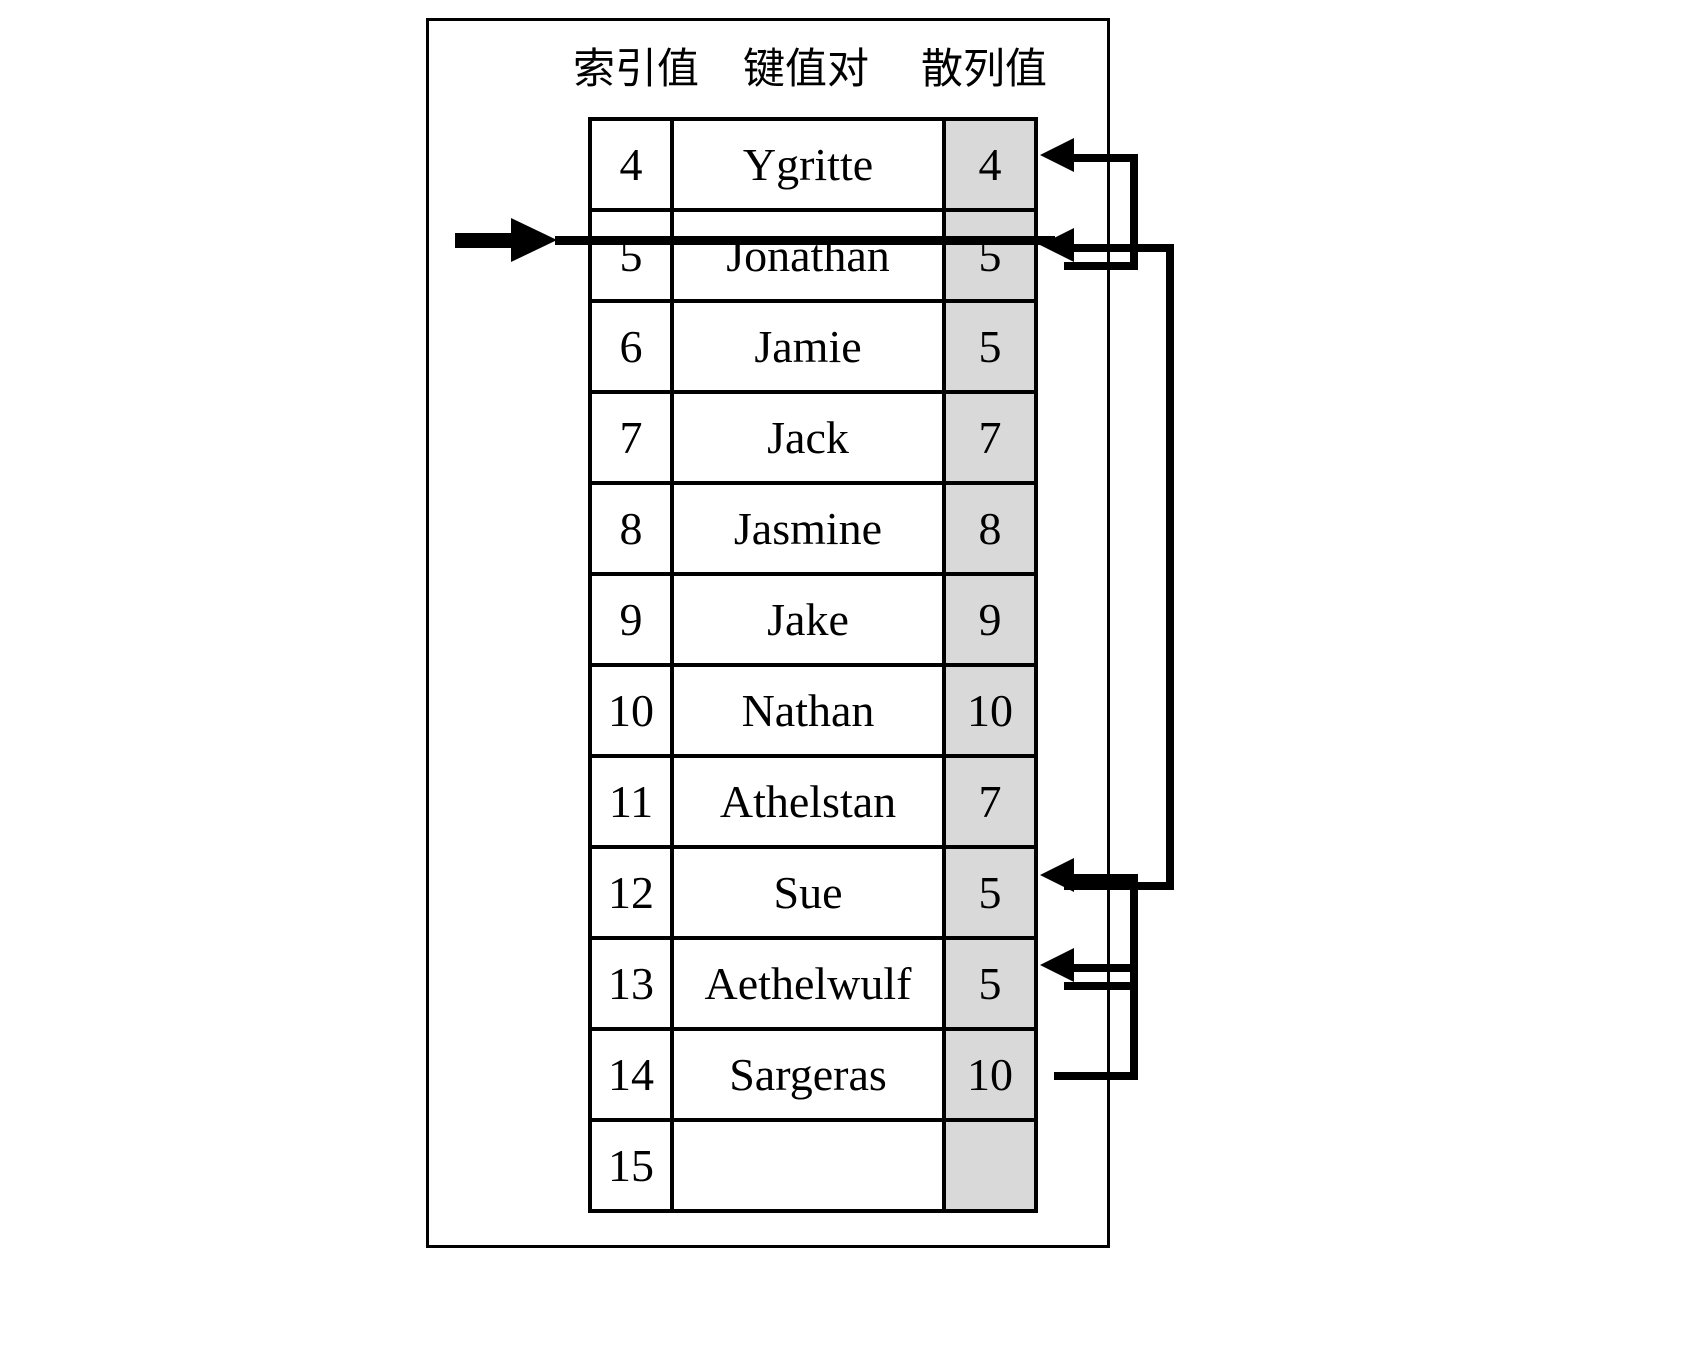  Describe the element at coordinates (1134, 212) in the screenshot. I see `connector-1-vertical` at that location.